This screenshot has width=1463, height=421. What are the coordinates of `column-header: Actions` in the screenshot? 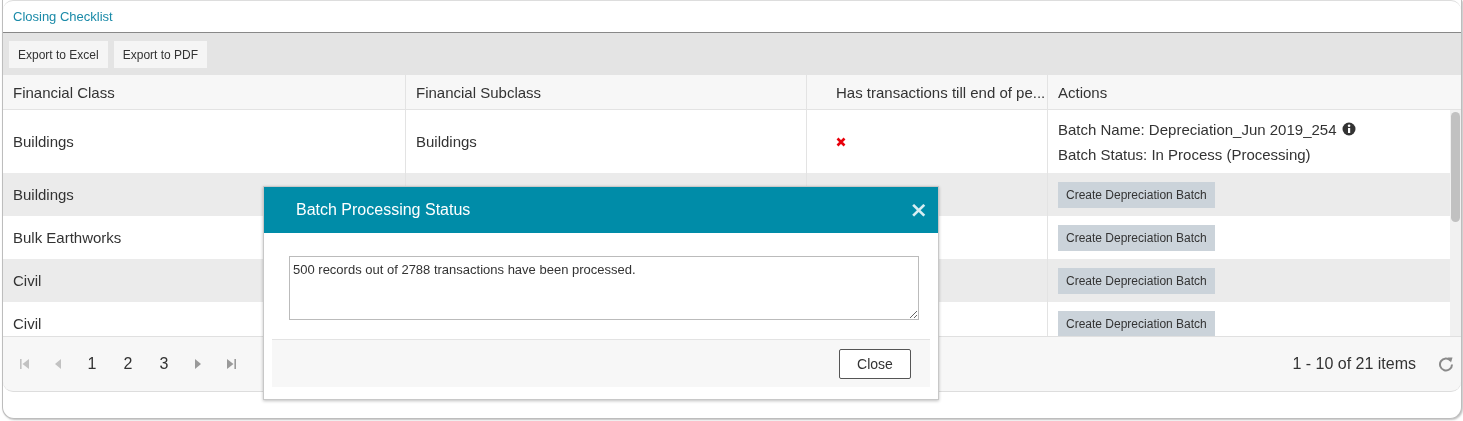 It's located at (1249, 92).